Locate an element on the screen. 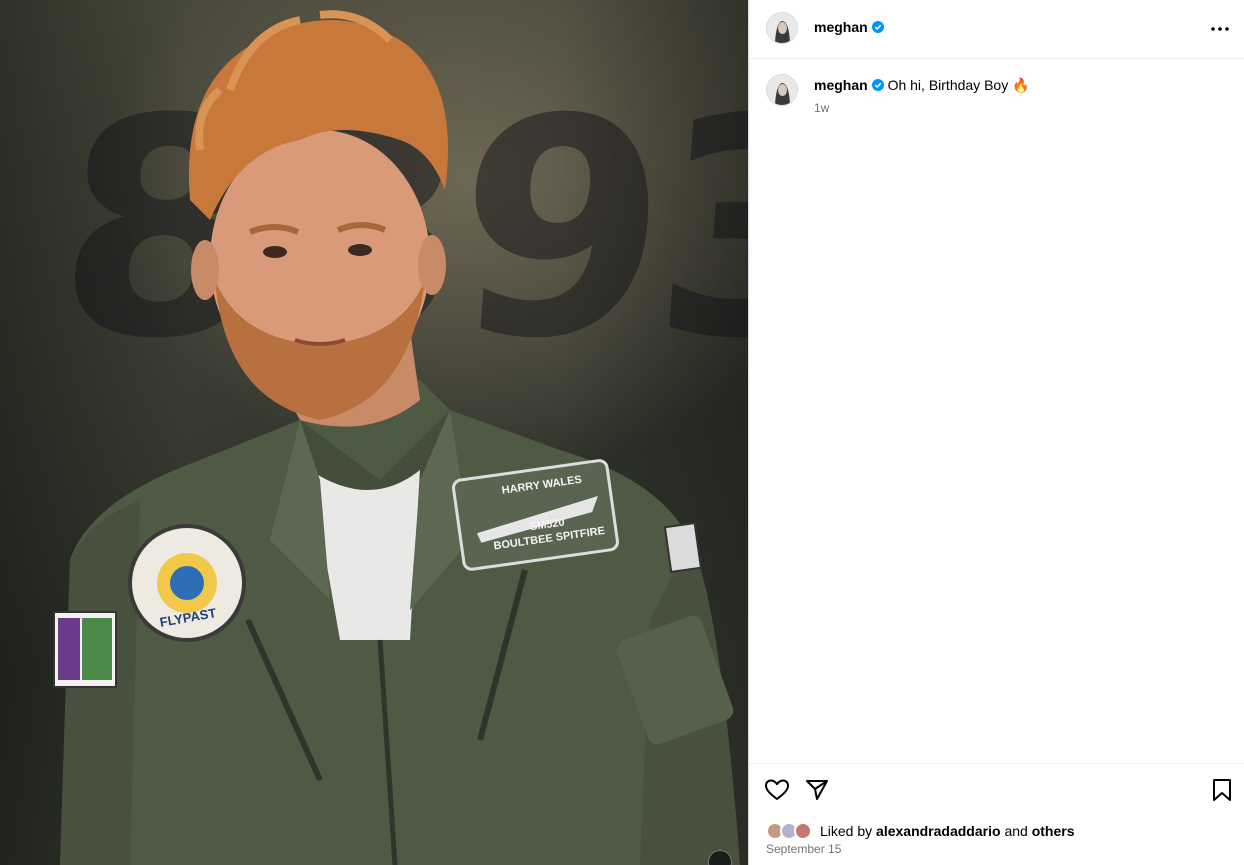 The height and width of the screenshot is (865, 1244). author-username: meghan is located at coordinates (849, 27).